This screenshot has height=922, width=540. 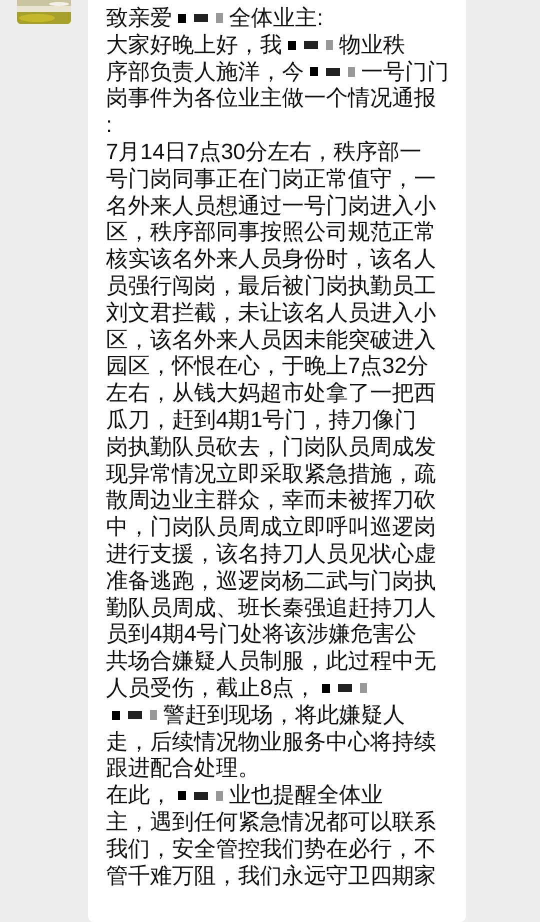 What do you see at coordinates (267, 366) in the screenshot?
I see `message-text: 园区，怀恨在心，于晚上7点32分` at bounding box center [267, 366].